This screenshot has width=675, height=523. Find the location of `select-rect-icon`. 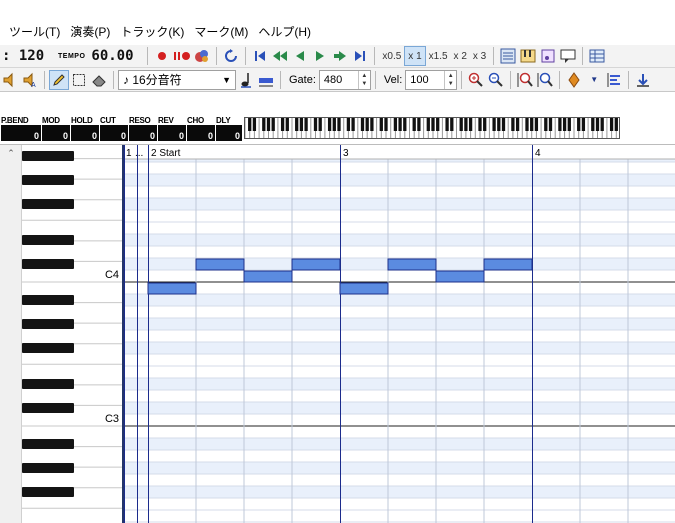

select-rect-icon is located at coordinates (79, 80).